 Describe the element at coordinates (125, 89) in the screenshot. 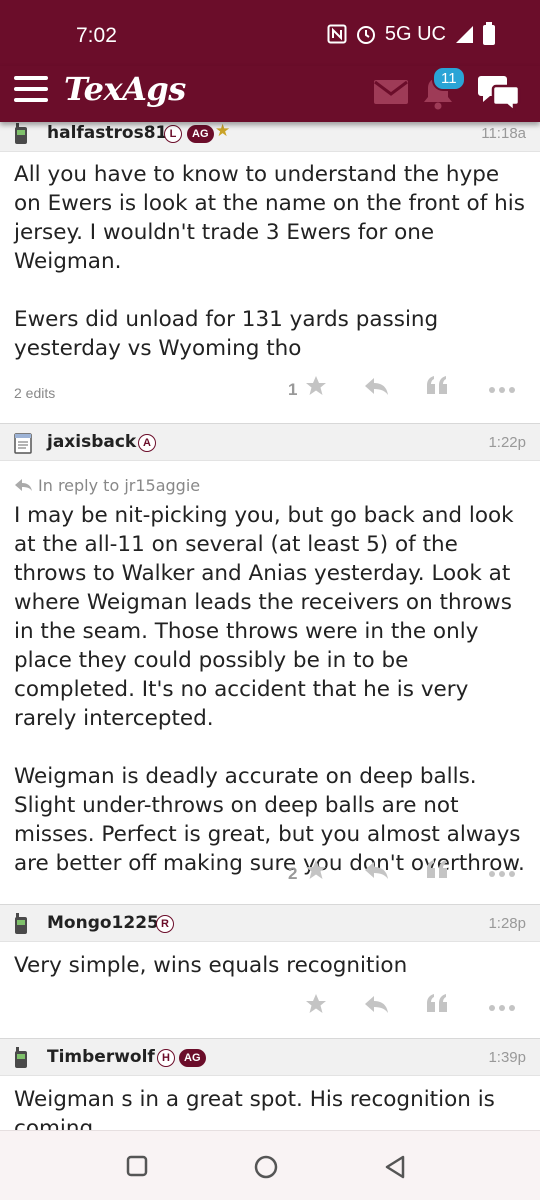

I see `site-logo: TexAgs` at that location.